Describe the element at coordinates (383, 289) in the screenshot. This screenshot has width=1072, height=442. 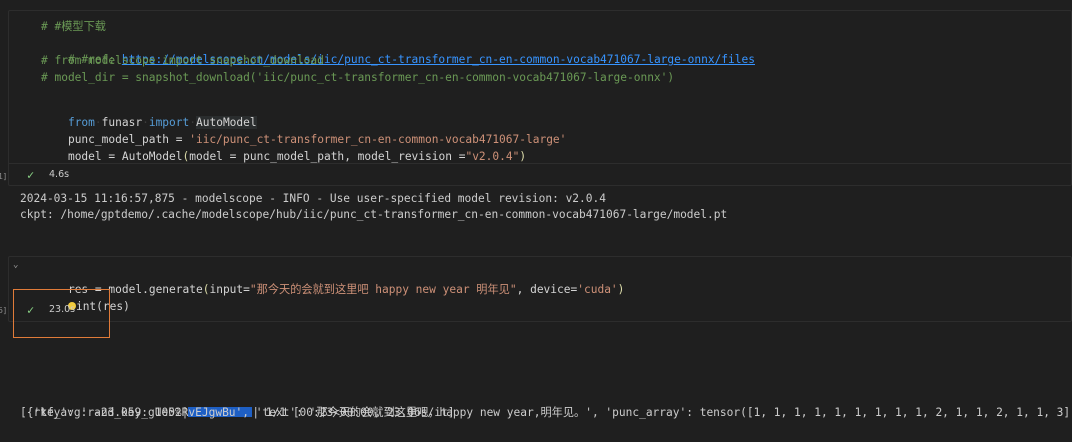
I see `string-literal: "那今天的会就到这里吧 happy new year 明年见"` at that location.